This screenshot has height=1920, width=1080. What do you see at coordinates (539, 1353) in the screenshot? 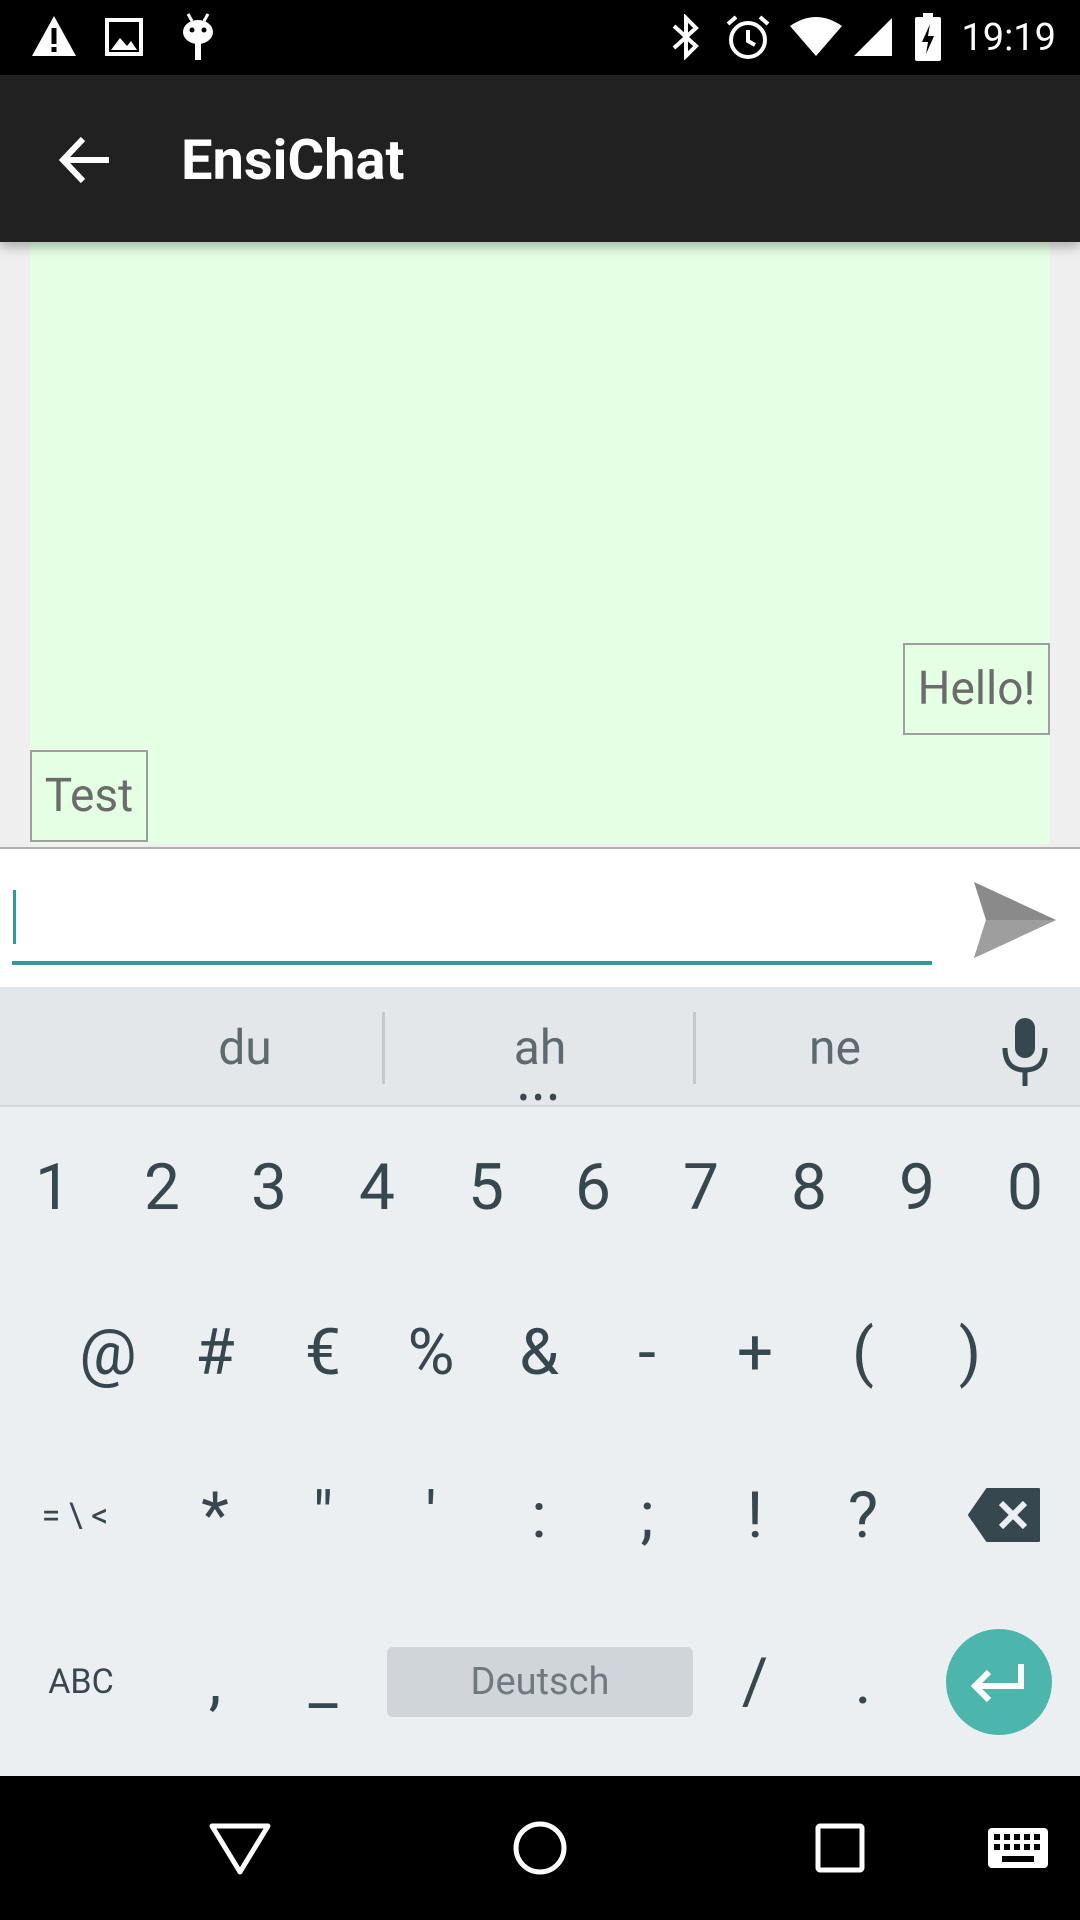
I see `key-ampersand: &` at bounding box center [539, 1353].